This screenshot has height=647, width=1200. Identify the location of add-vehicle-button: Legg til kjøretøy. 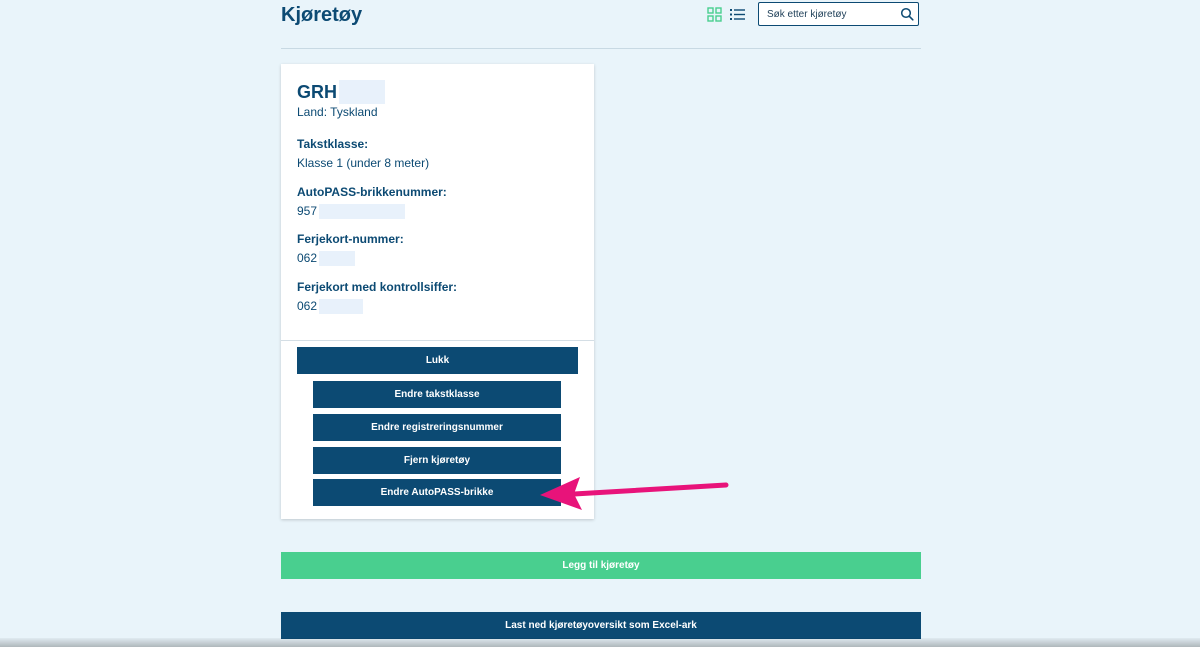
(601, 565).